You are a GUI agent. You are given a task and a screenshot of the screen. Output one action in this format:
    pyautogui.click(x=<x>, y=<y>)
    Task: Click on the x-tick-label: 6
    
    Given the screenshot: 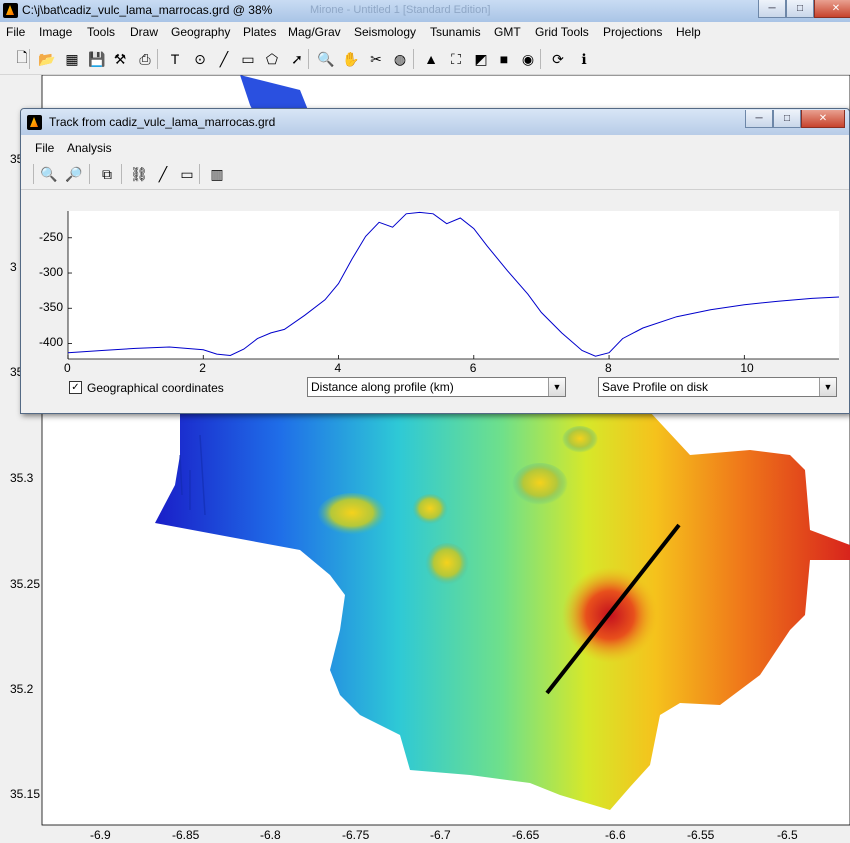 What is the action you would take?
    pyautogui.click(x=473, y=368)
    